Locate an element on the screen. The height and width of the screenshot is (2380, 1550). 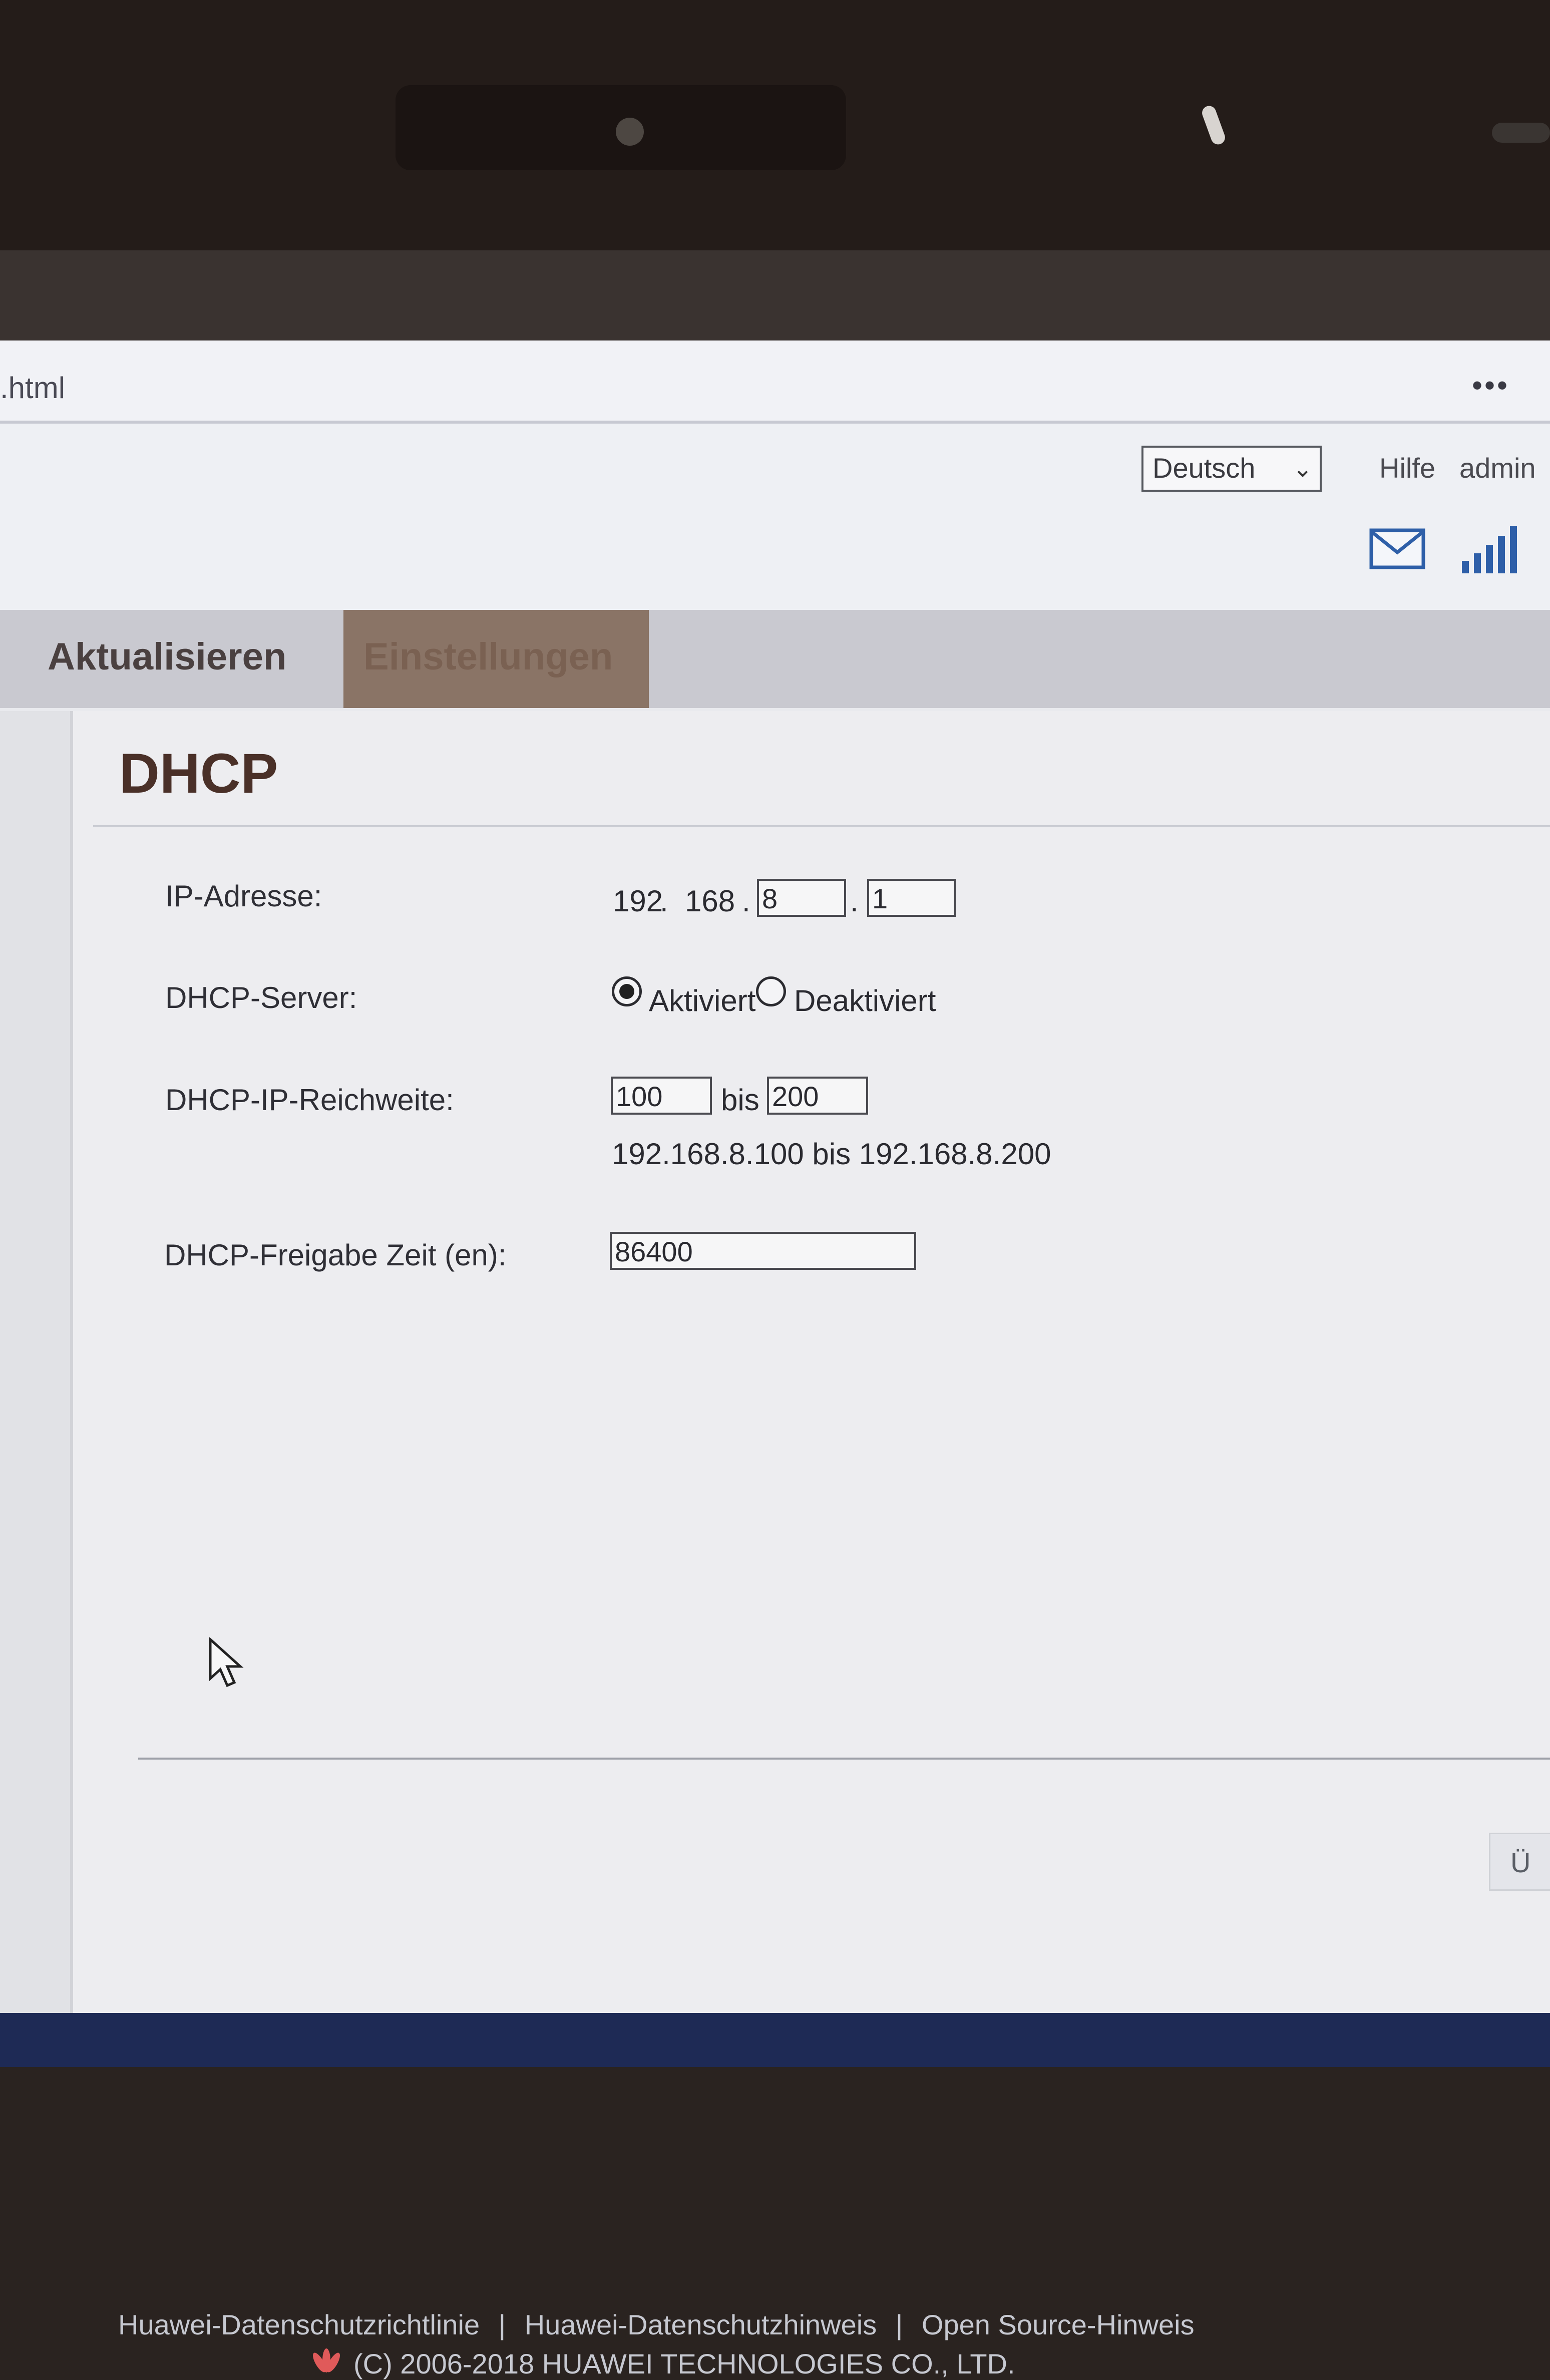
lease-time-input: 86400 is located at coordinates (763, 1251).